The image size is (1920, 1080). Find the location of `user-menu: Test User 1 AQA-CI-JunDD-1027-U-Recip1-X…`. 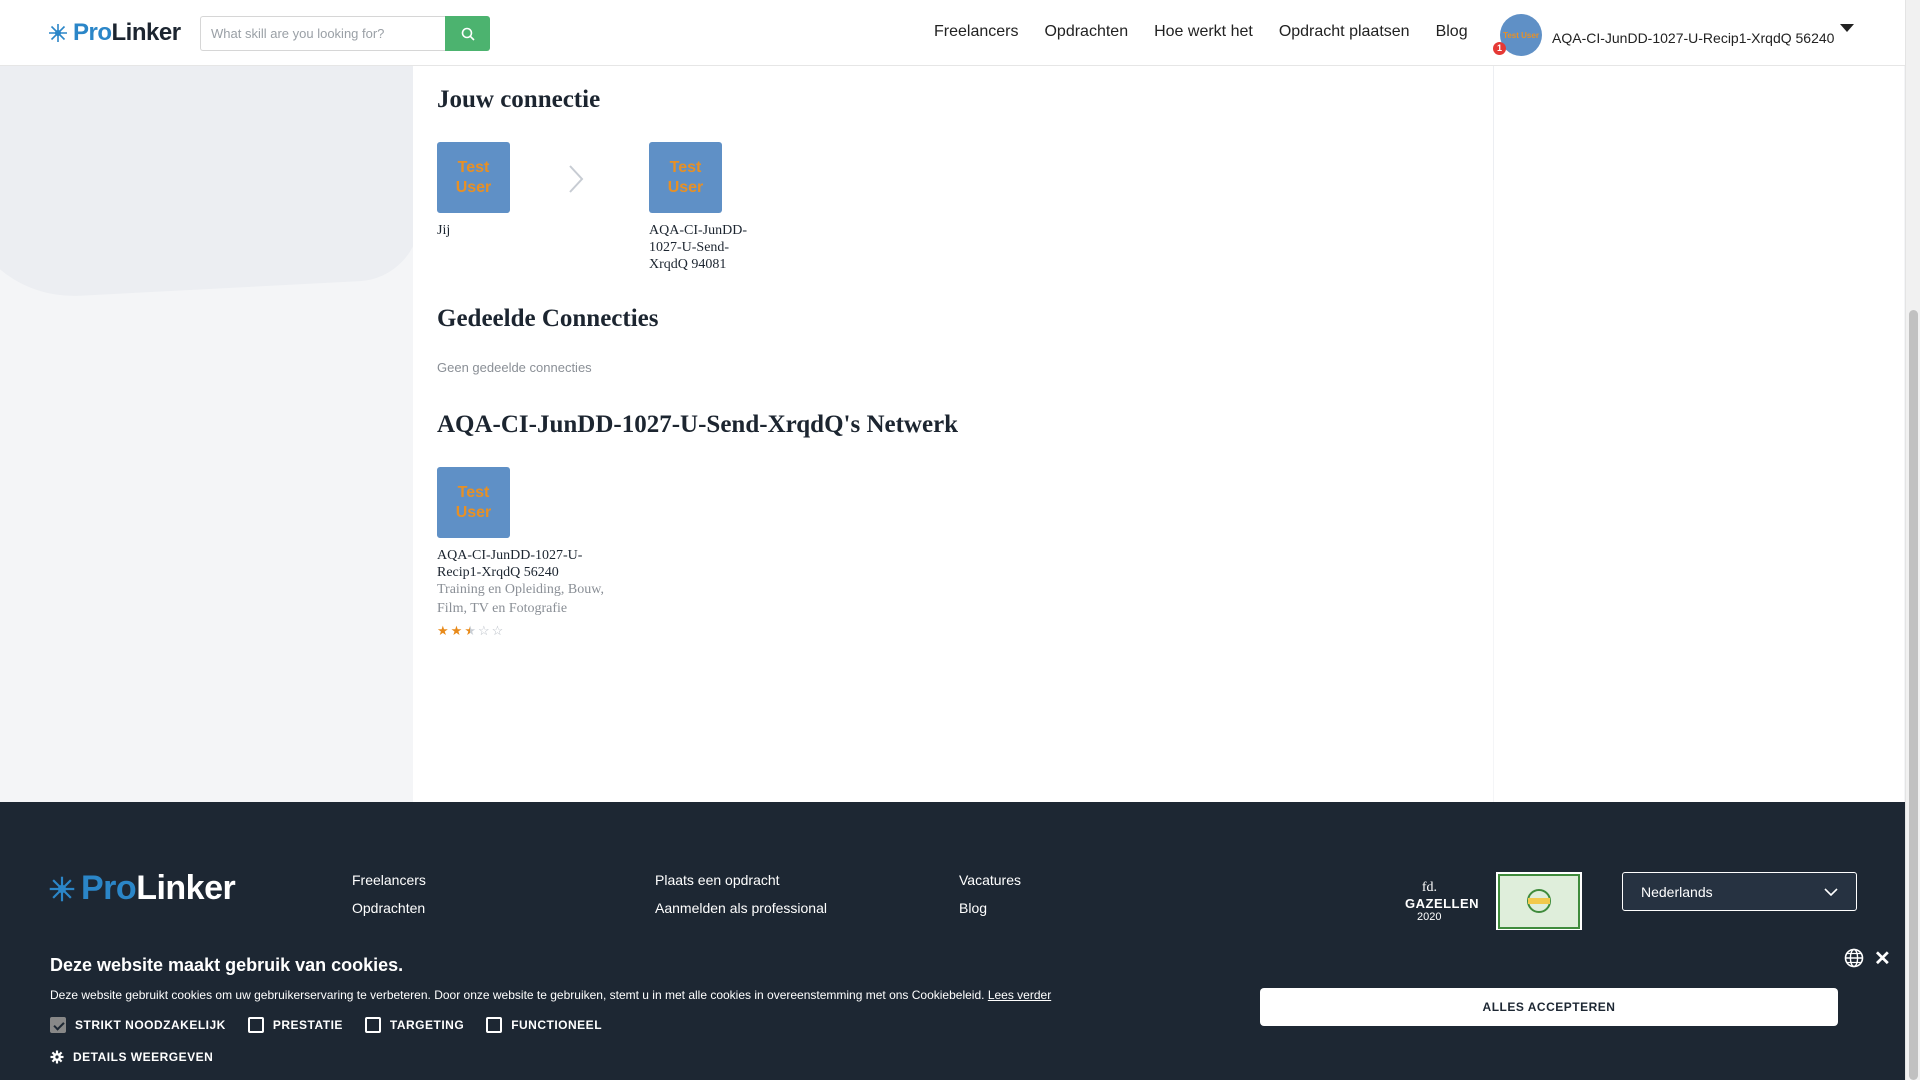

user-menu: Test User 1 AQA-CI-JunDD-1027-U-Recip1-X… is located at coordinates (1663, 35).